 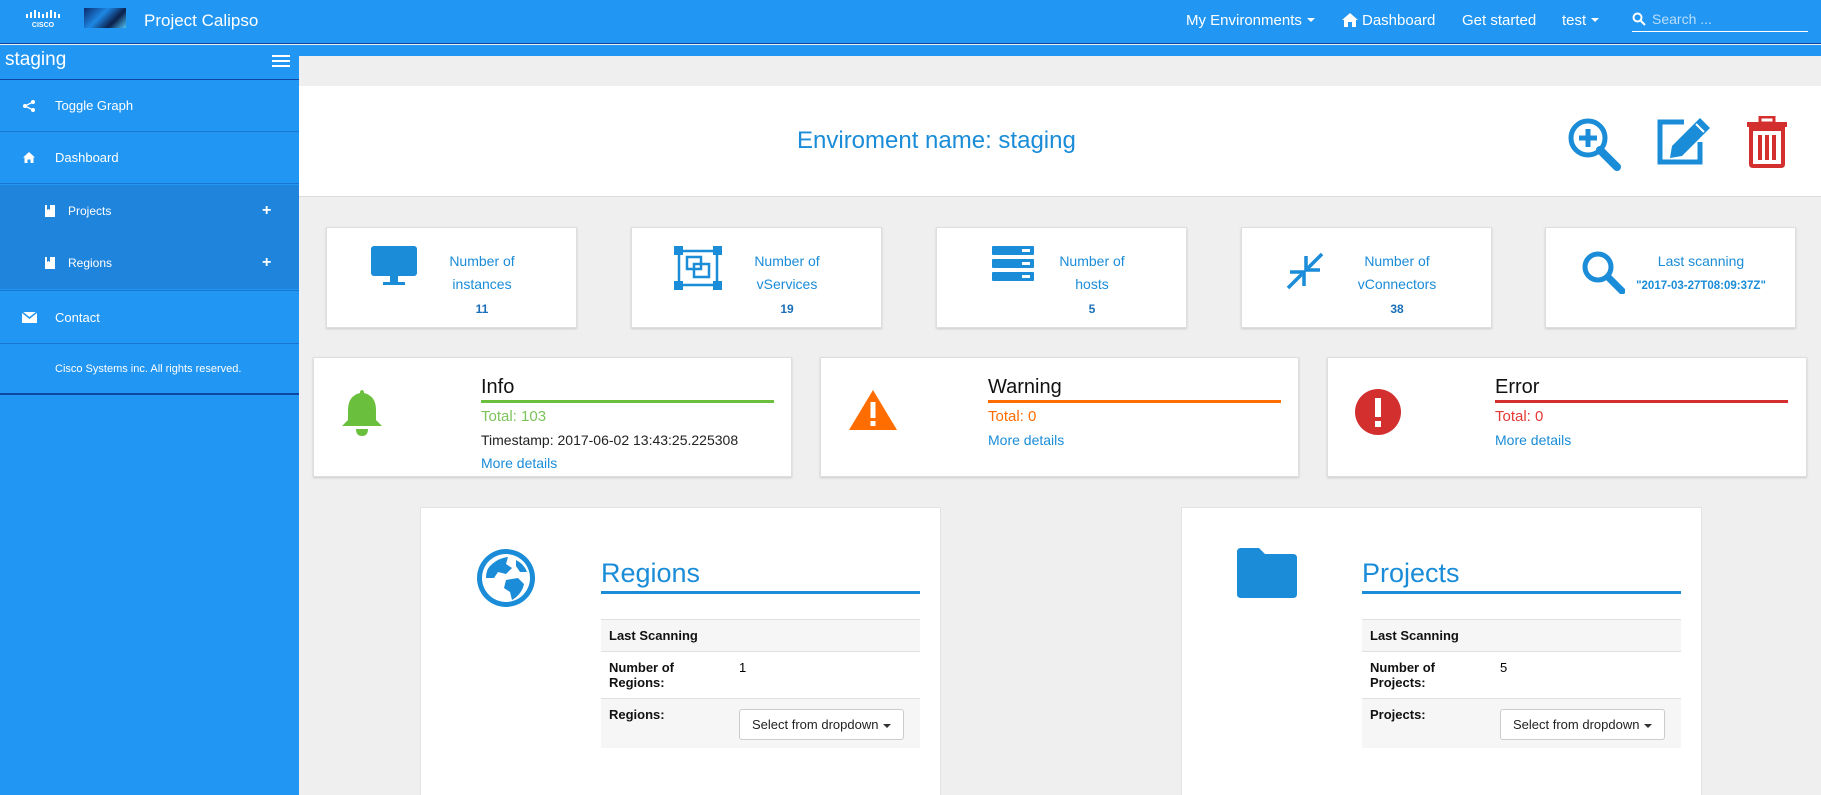 I want to click on user-name: test, so click(x=1574, y=20).